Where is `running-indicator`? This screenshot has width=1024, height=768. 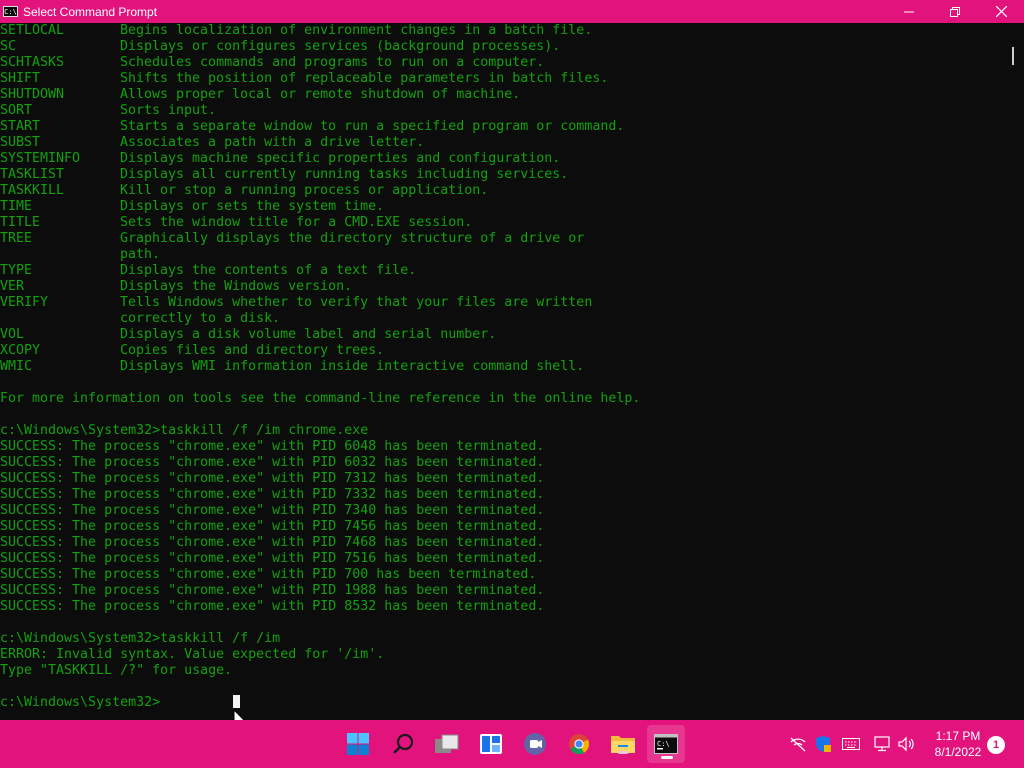 running-indicator is located at coordinates (623, 752).